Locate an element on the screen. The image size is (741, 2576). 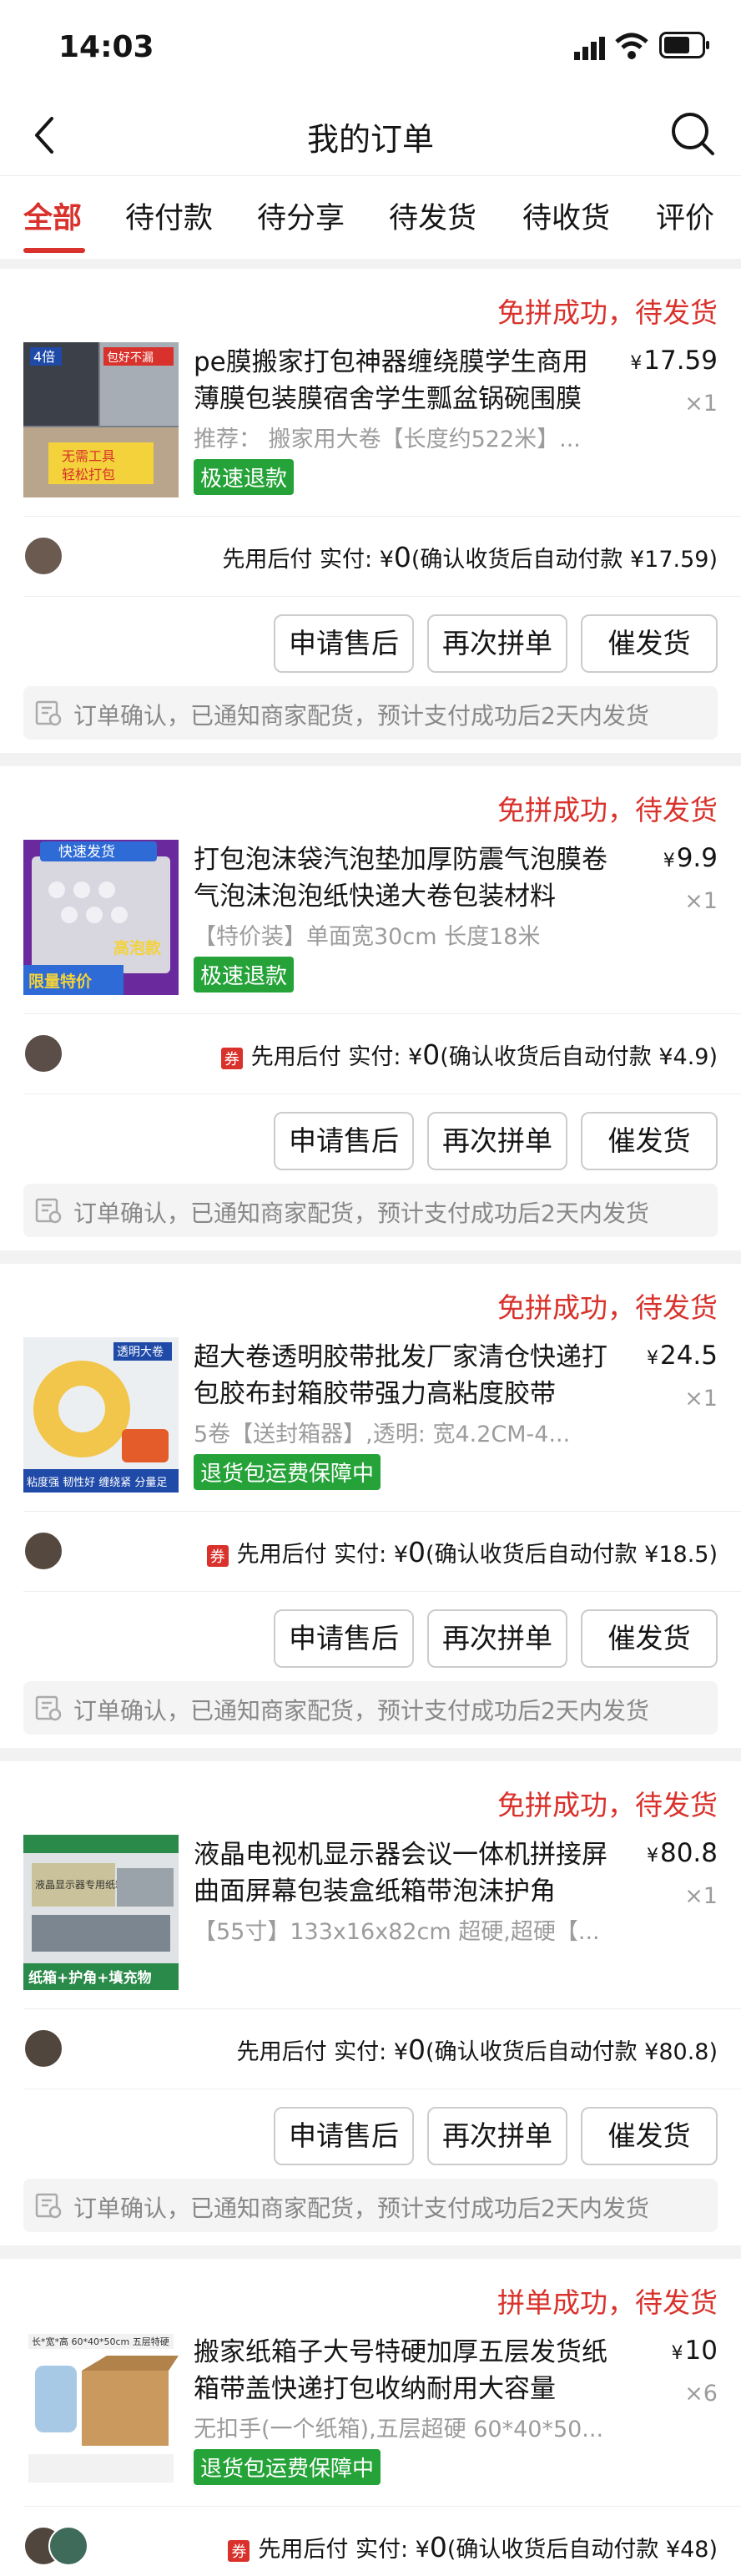
nav-bar: 我的订单 is located at coordinates (370, 133).